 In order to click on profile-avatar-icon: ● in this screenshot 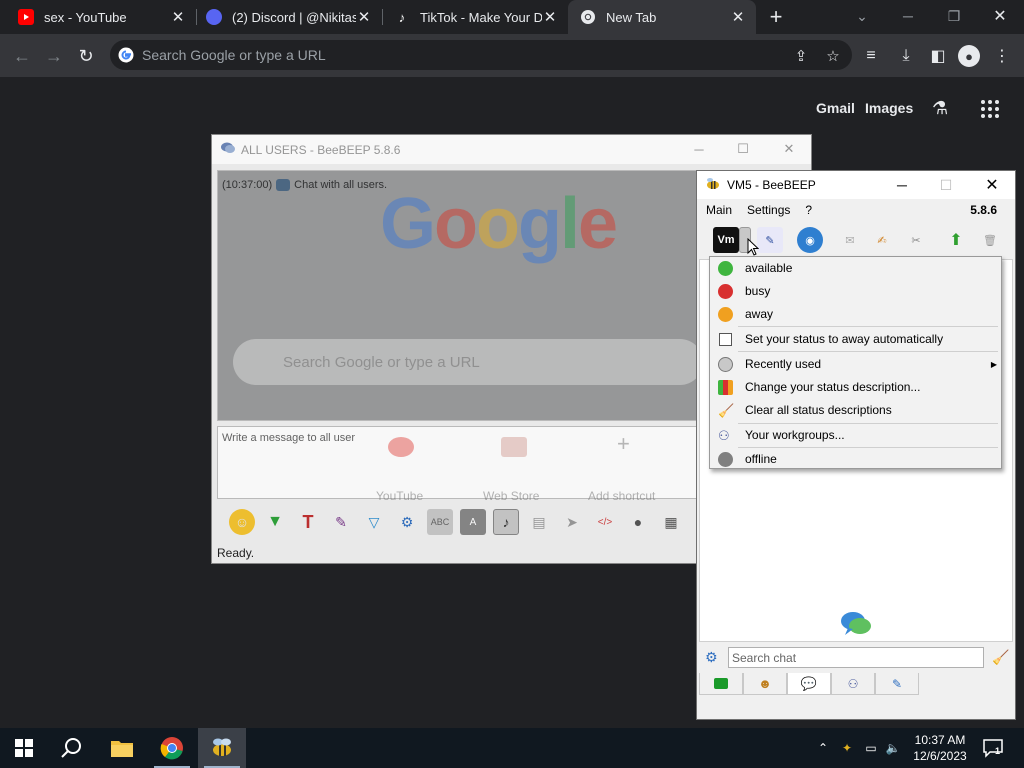, I will do `click(969, 56)`.